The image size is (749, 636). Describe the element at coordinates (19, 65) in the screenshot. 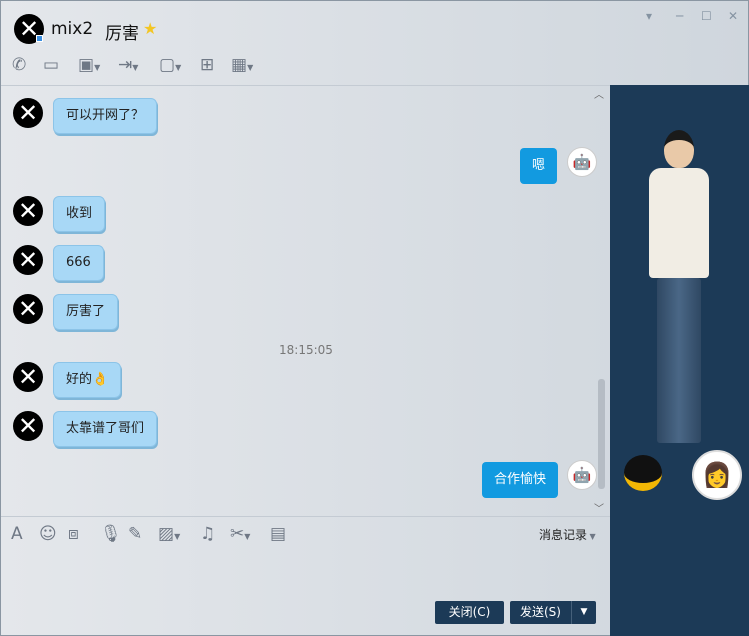

I see `phone-icon: ✆` at that location.